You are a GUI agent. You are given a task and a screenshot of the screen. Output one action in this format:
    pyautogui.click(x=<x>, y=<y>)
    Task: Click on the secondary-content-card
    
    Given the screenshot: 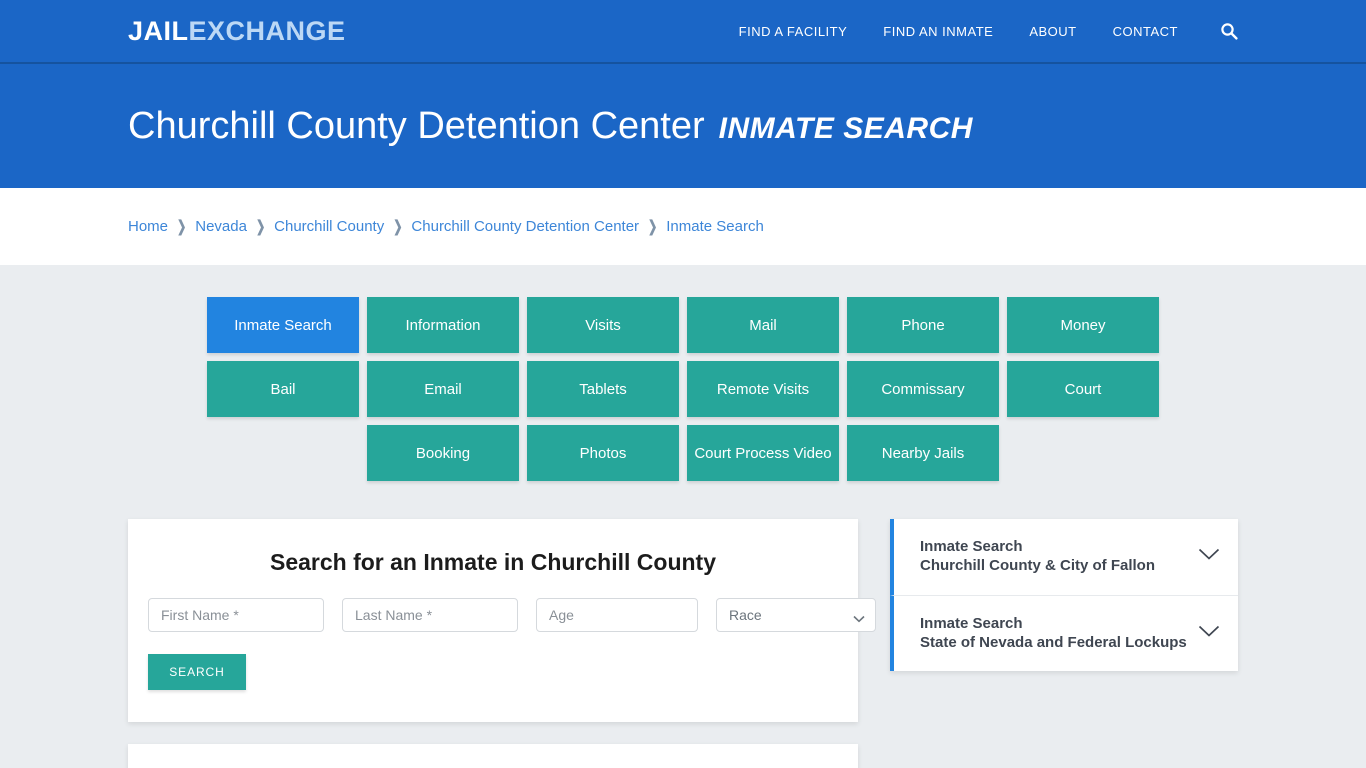 What is the action you would take?
    pyautogui.click(x=493, y=756)
    